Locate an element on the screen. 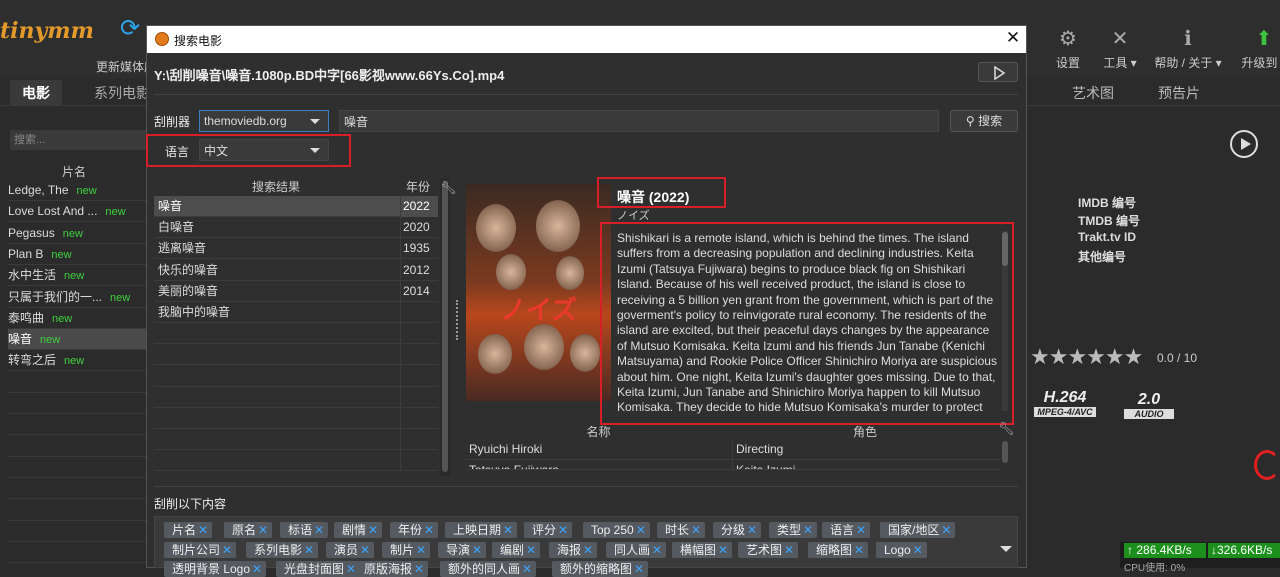 The height and width of the screenshot is (577, 1280). movie-list-item: Love Lost And ... new is located at coordinates (80, 212).